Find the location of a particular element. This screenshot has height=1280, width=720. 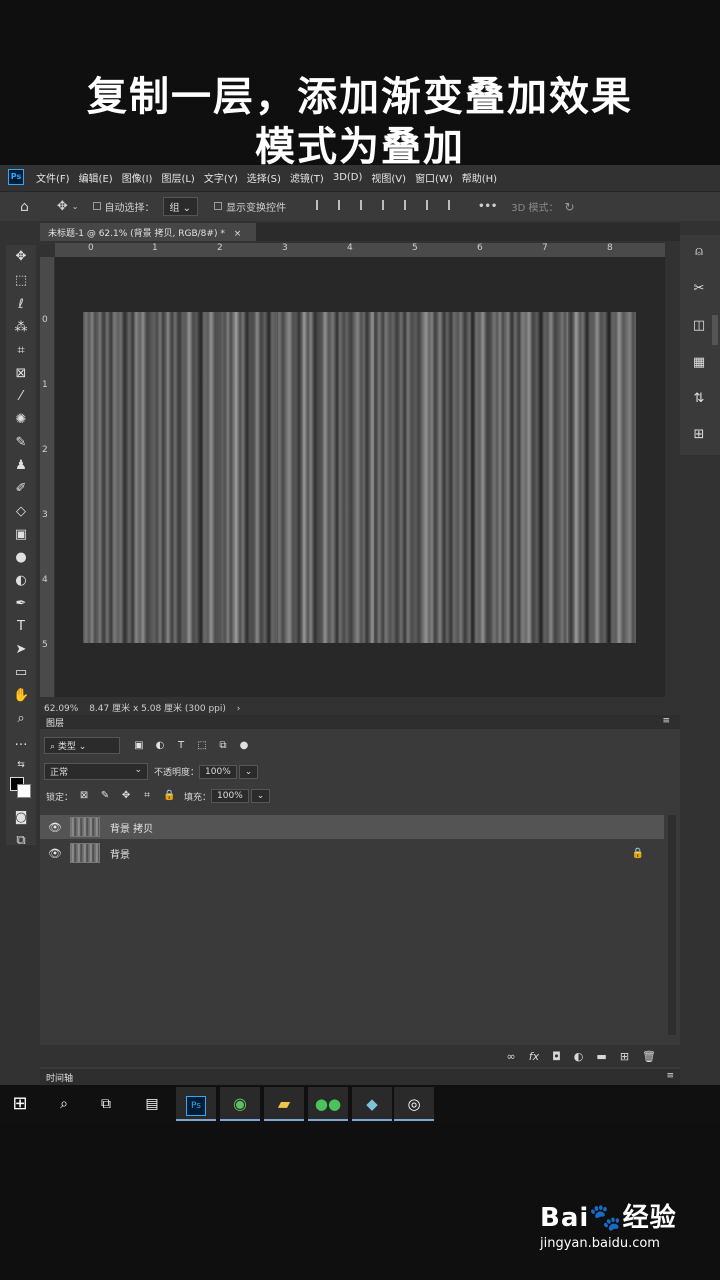

right-scrollbar is located at coordinates (715, 330).